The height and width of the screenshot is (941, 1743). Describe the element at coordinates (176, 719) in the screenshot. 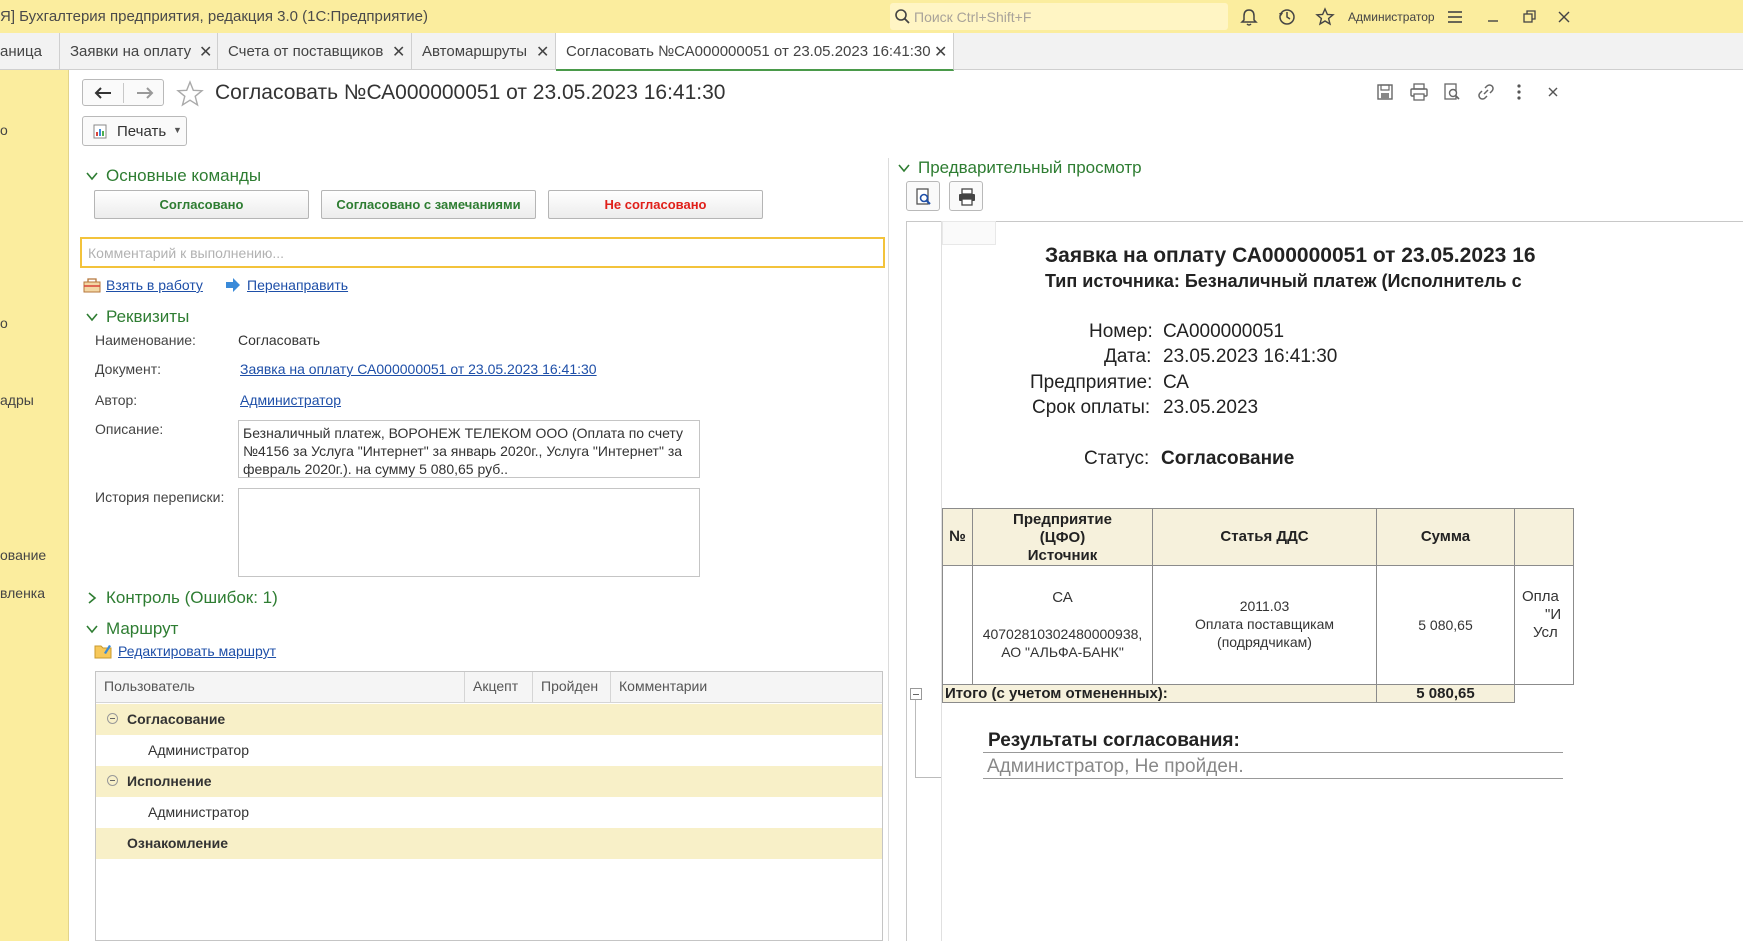

I see `group-label: Согласование` at that location.